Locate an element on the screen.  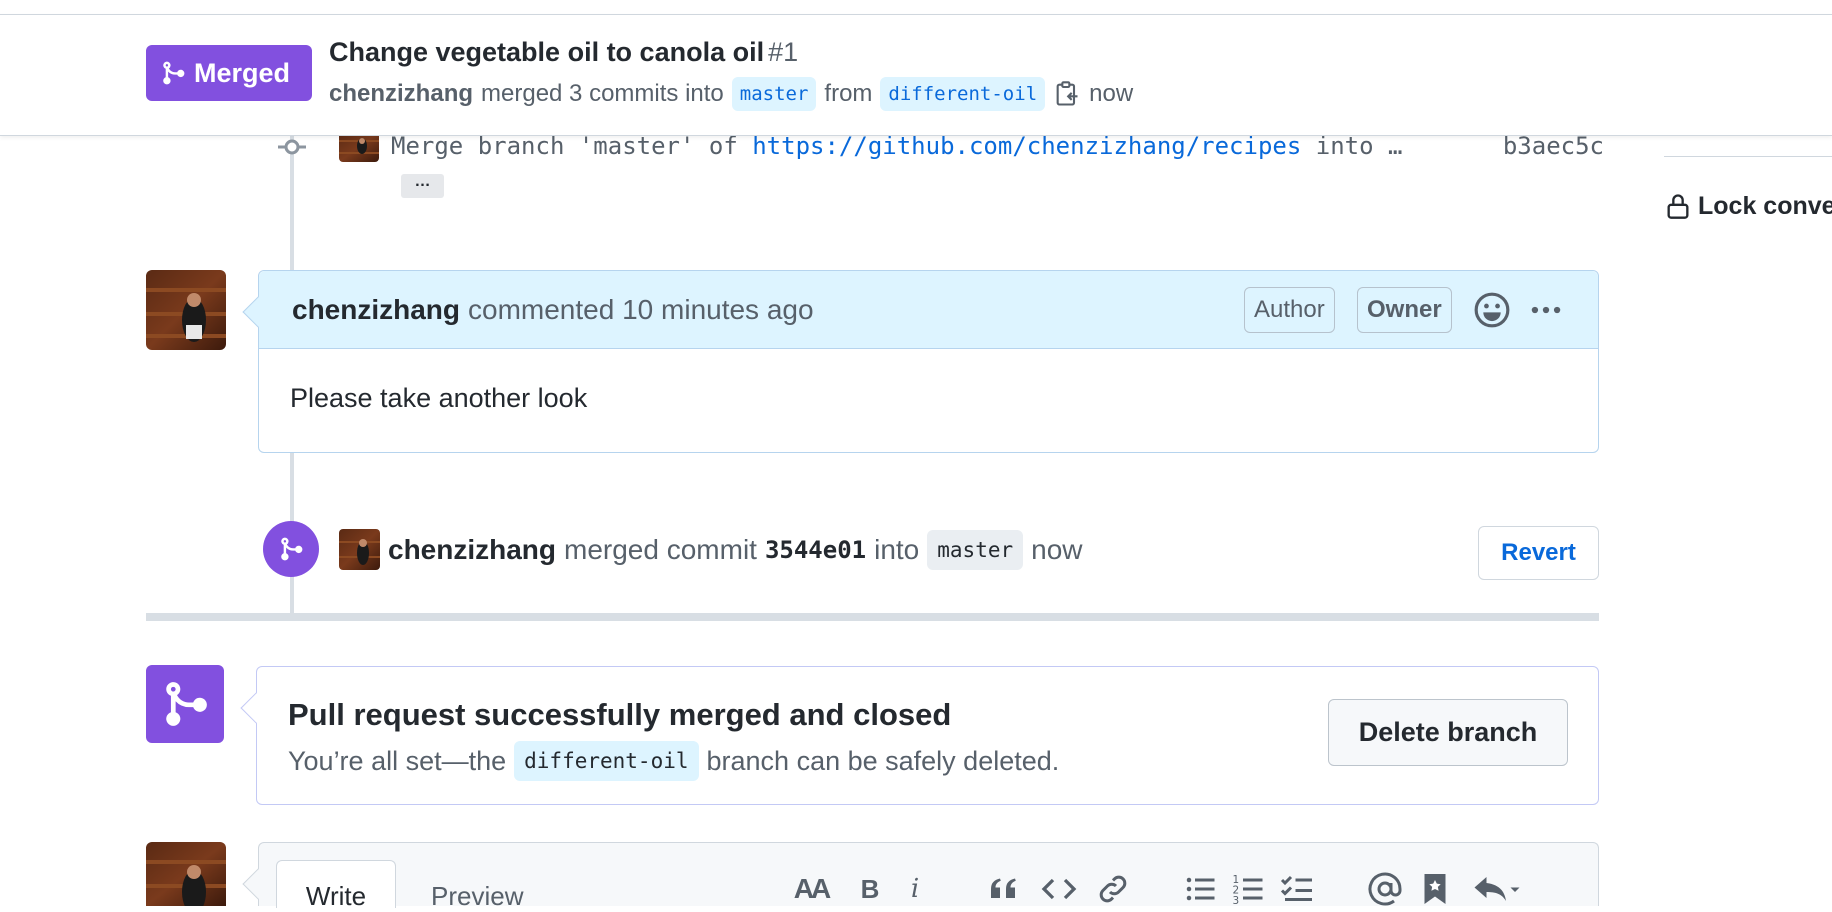
code-icon is located at coordinates (1059, 889).